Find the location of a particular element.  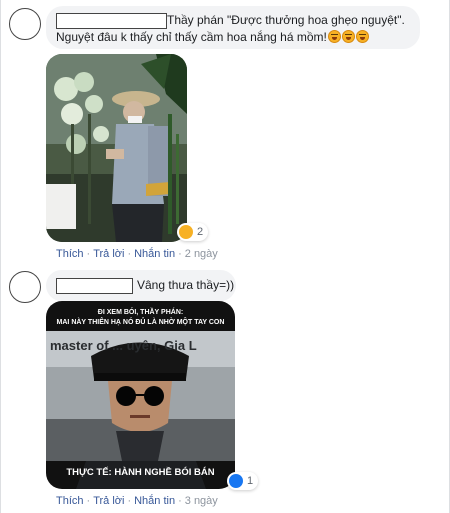

timestamp: 2 ngày is located at coordinates (201, 254).